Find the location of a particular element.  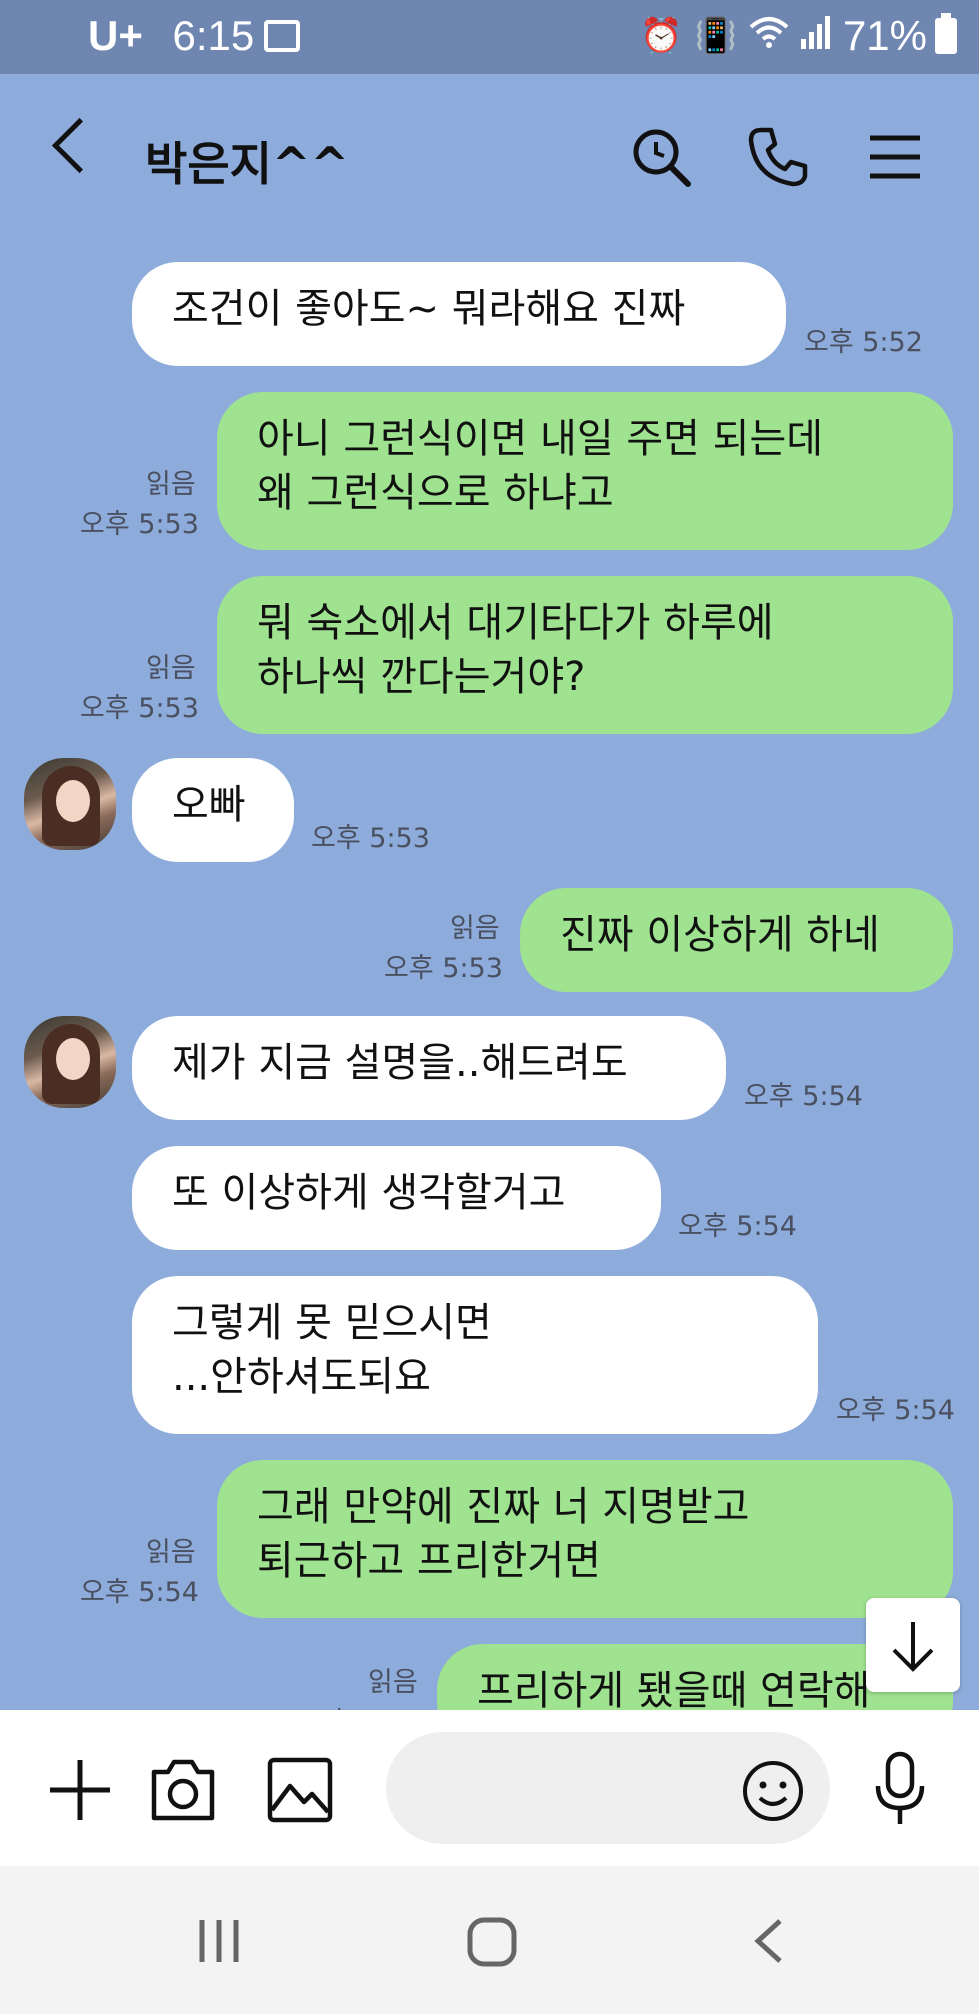

message-bubble: 아니 그런식이면 내일 주면 되는데 왜 그런식으로 하냐고 is located at coordinates (585, 471).